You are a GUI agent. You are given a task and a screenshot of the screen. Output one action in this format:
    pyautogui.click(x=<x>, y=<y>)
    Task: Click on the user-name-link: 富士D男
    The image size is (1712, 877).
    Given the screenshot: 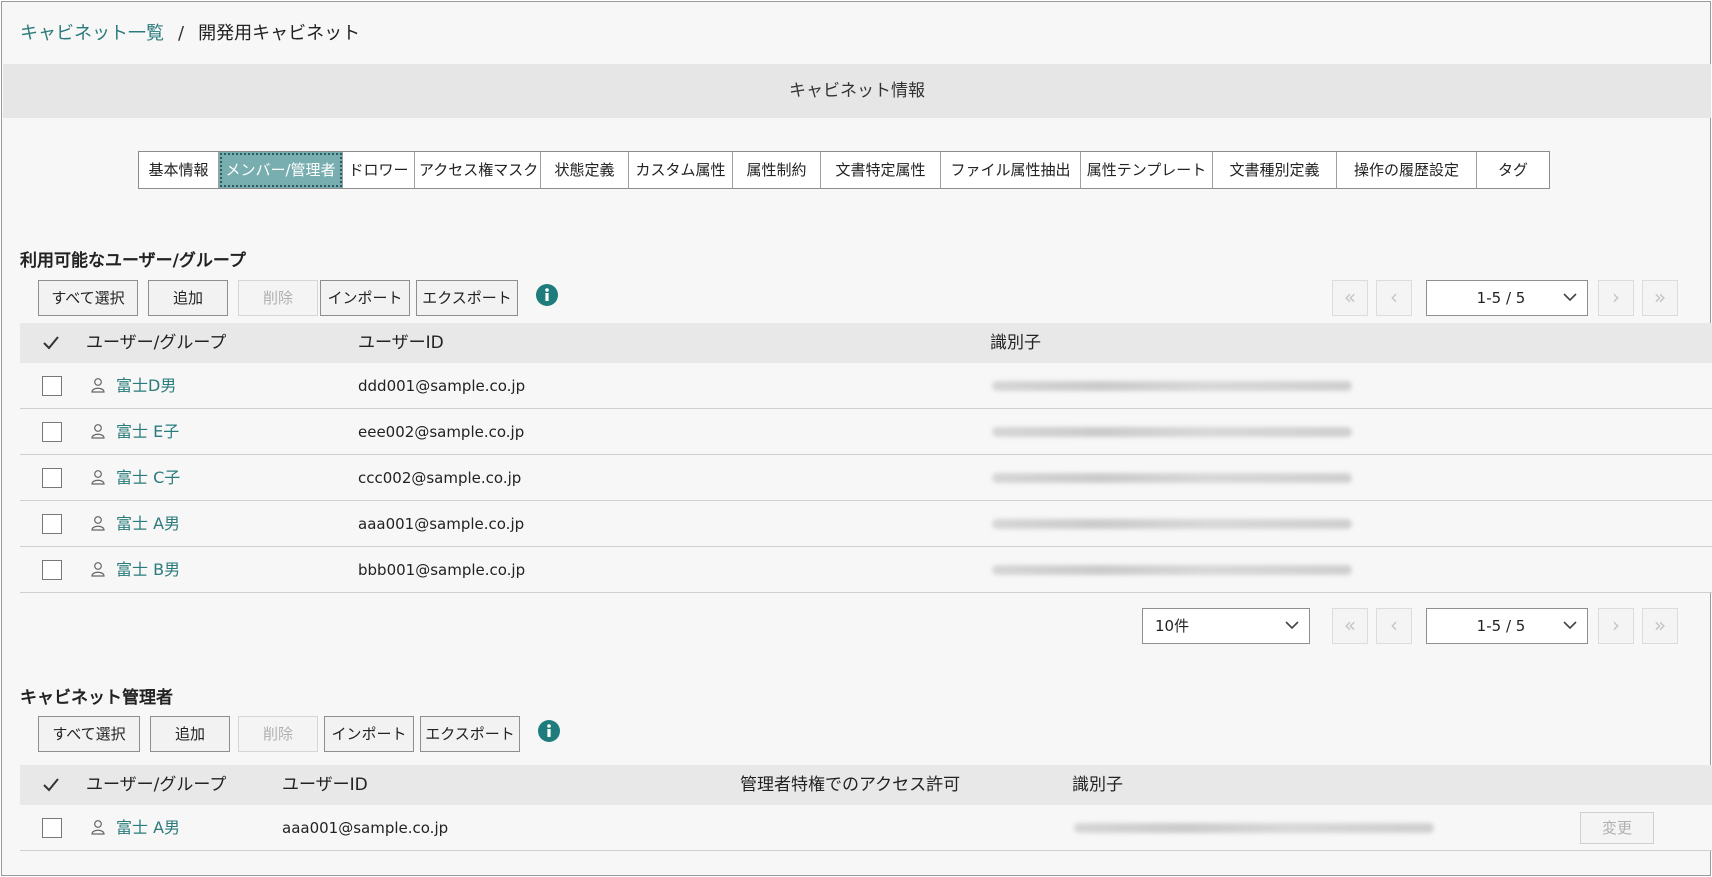 What is the action you would take?
    pyautogui.click(x=146, y=386)
    